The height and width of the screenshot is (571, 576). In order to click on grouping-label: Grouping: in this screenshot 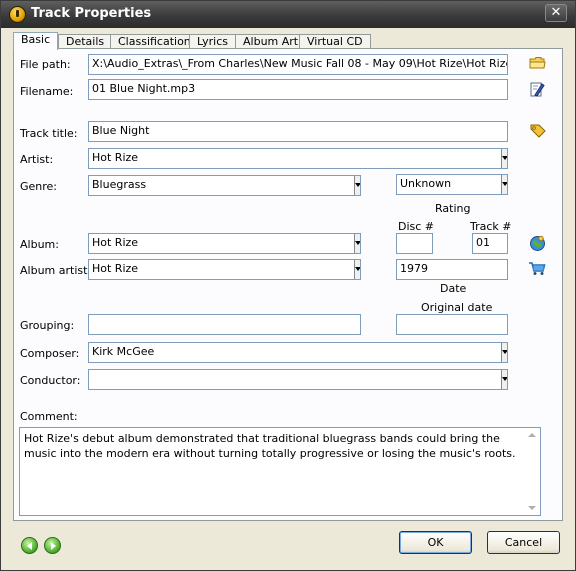, I will do `click(47, 325)`.